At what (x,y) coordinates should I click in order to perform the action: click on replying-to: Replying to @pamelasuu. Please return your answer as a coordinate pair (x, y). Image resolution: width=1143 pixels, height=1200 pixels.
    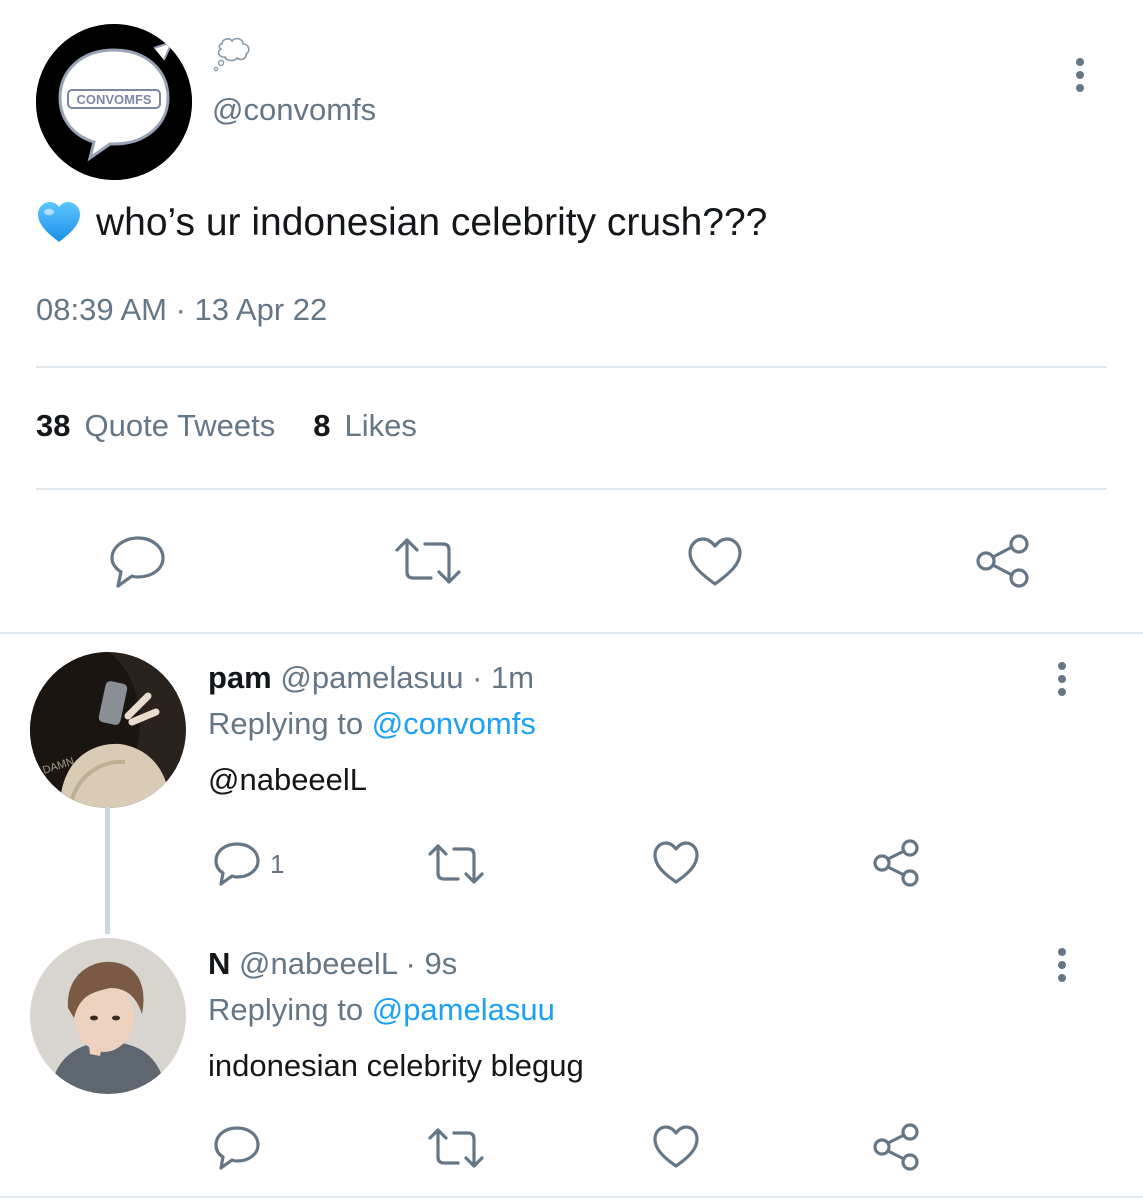
    Looking at the image, I should click on (381, 1010).